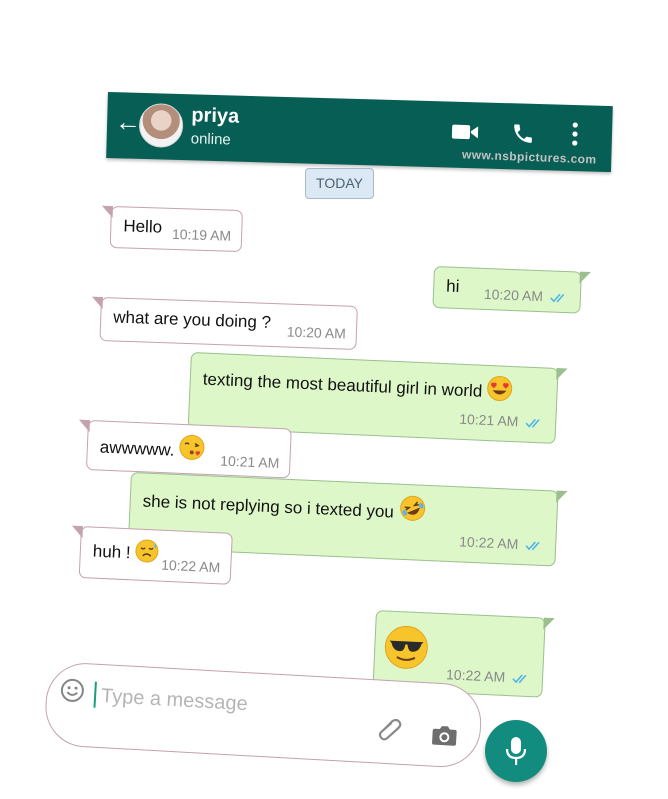 This screenshot has width=668, height=799. I want to click on mic-icon, so click(516, 751).